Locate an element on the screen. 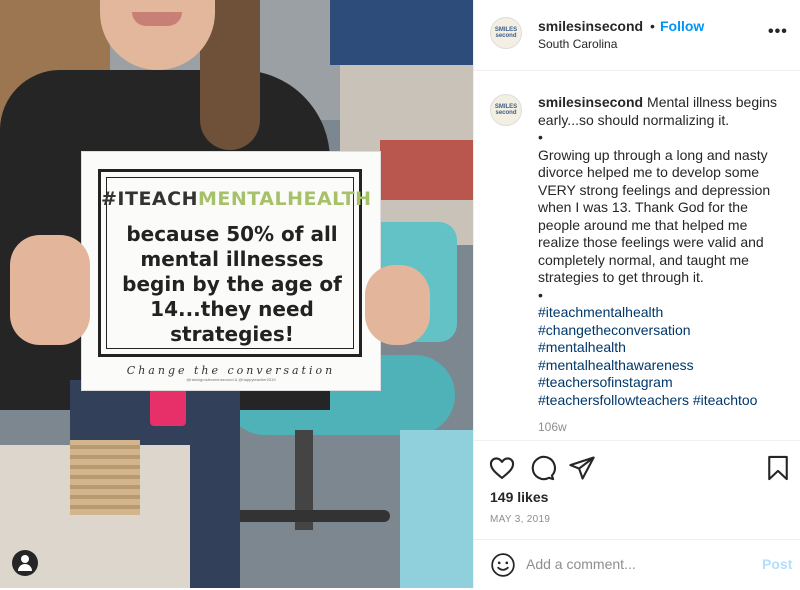 This screenshot has height=590, width=800. heart-icon is located at coordinates (502, 468).